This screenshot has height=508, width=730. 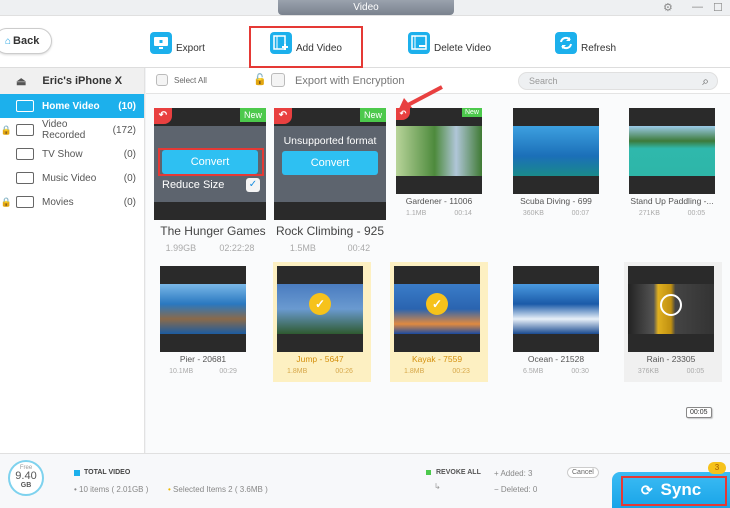 What do you see at coordinates (21, 81) in the screenshot?
I see `eject-icon: ⏏` at bounding box center [21, 81].